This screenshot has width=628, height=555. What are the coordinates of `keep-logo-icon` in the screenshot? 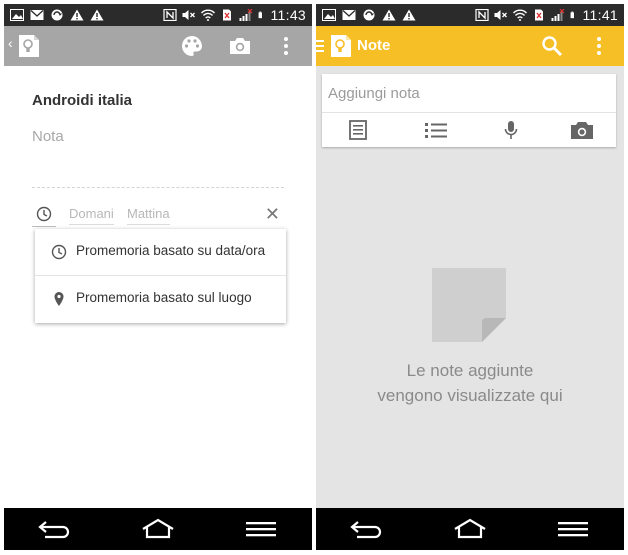 It's located at (341, 46).